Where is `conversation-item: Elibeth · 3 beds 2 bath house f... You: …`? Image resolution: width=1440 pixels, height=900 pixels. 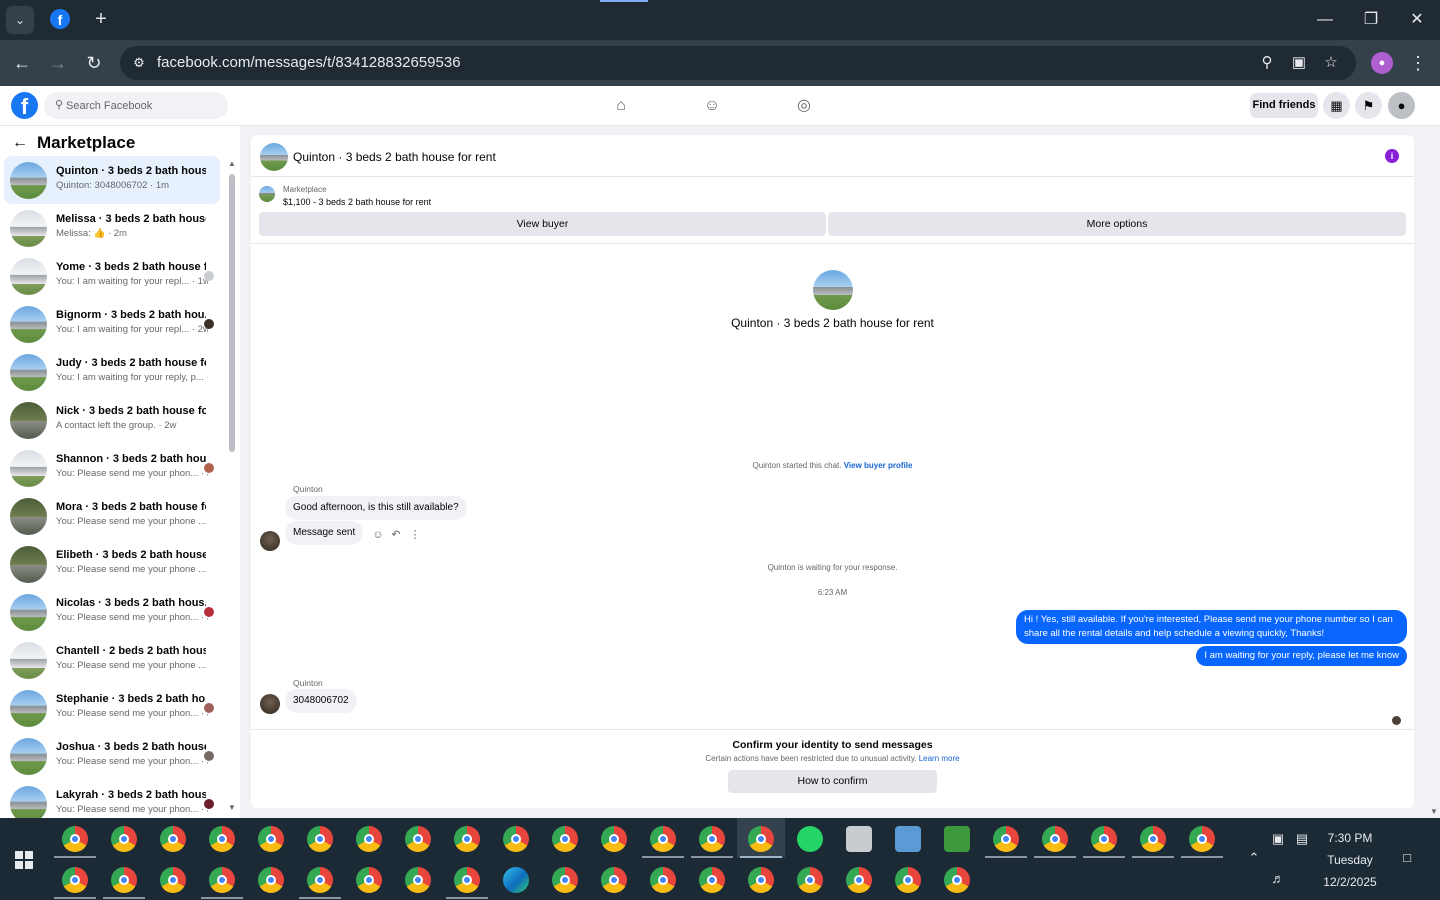
conversation-item: Elibeth · 3 beds 2 bath house f... You: … is located at coordinates (112, 564).